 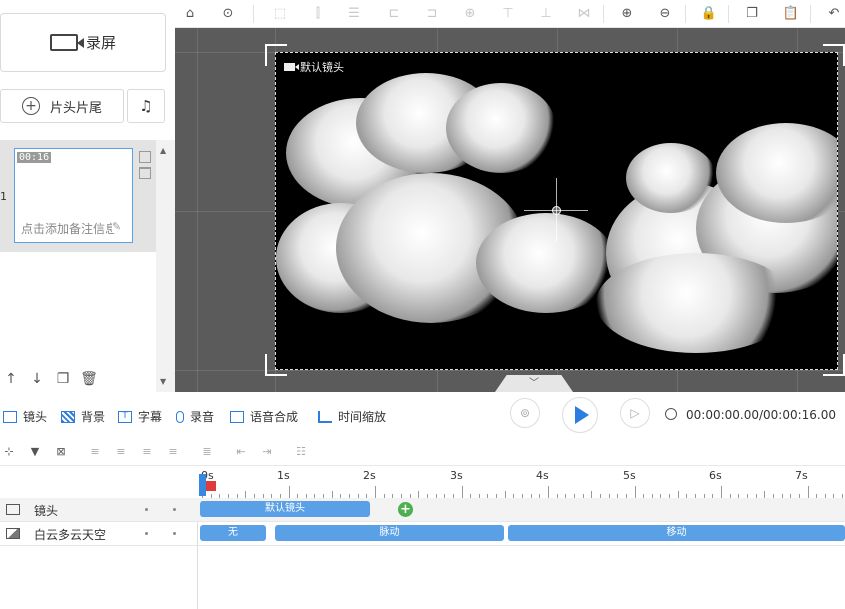 I want to click on playhead-marker, so click(x=211, y=486).